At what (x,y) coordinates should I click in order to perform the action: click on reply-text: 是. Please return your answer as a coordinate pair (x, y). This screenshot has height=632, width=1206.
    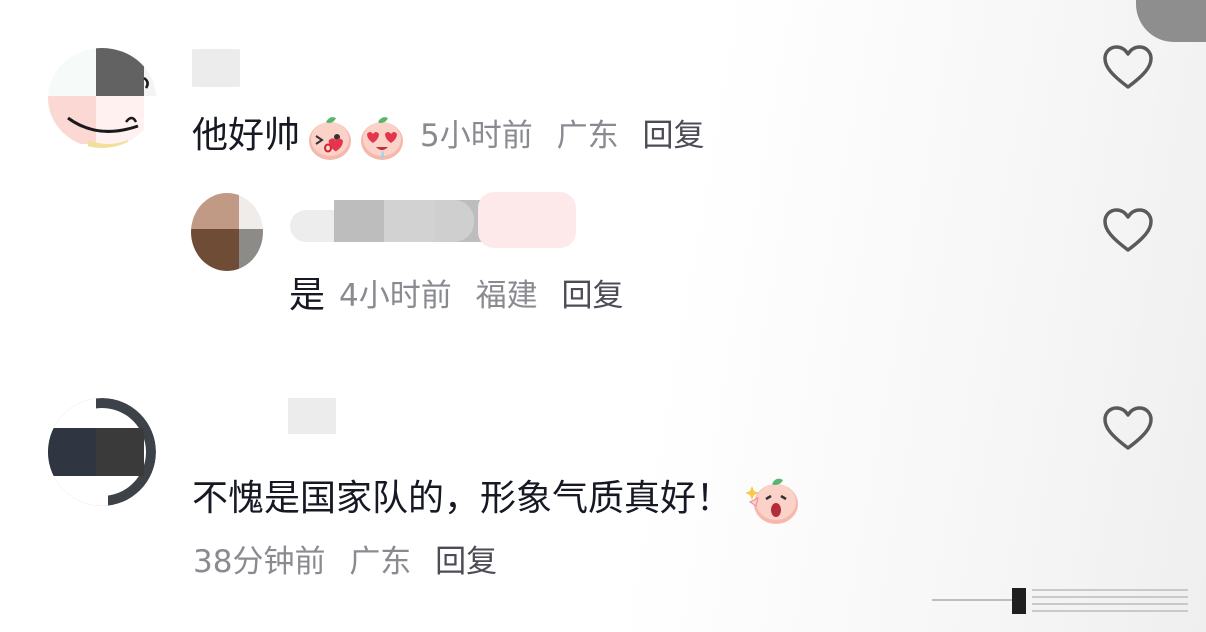
    Looking at the image, I should click on (307, 295).